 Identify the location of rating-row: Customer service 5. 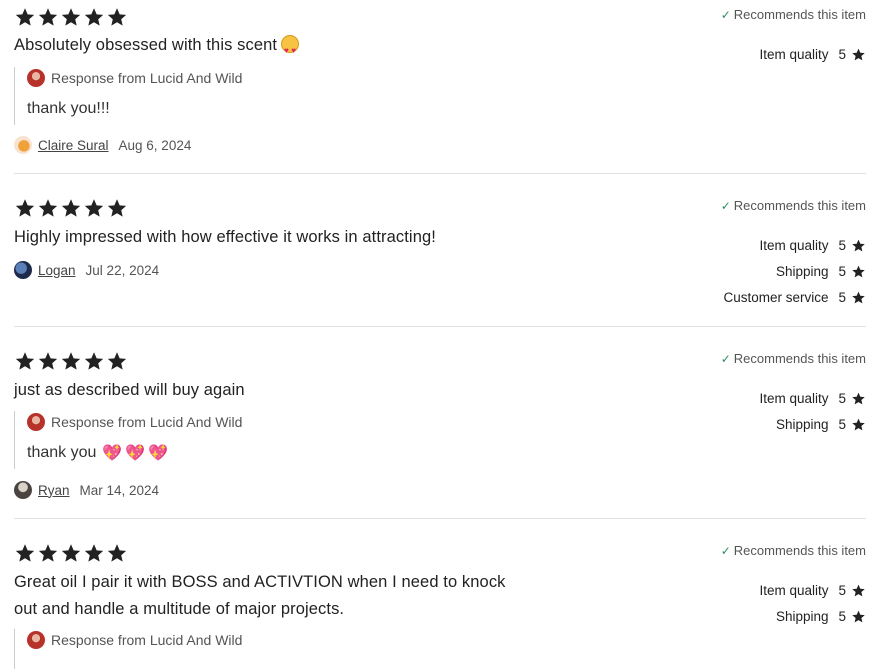
(794, 297).